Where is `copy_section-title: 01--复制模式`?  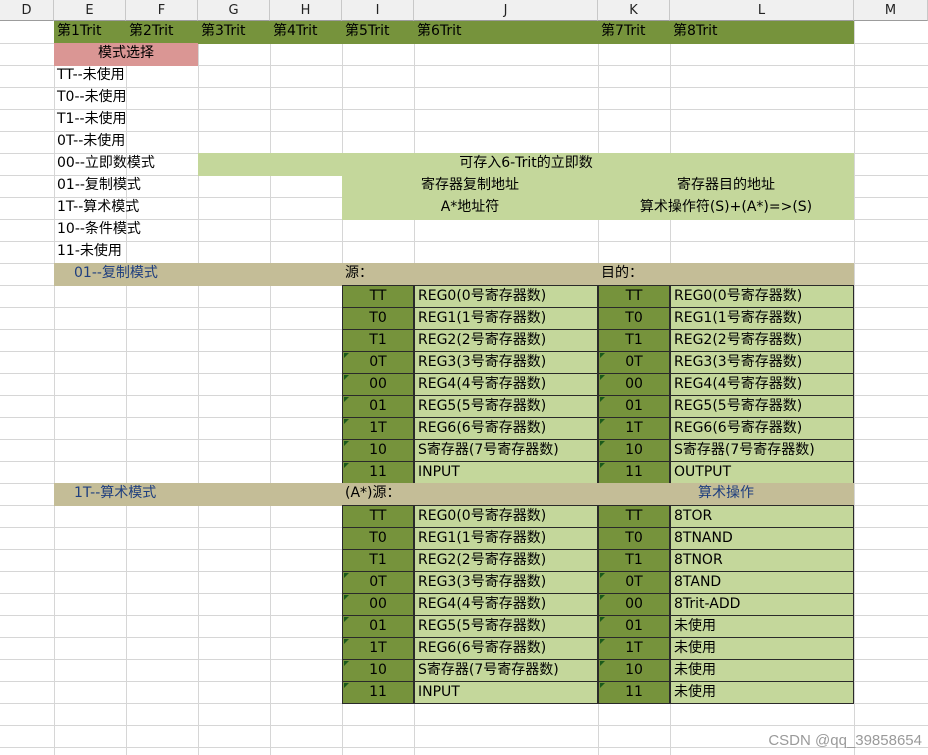 copy_section-title: 01--复制模式 is located at coordinates (198, 274).